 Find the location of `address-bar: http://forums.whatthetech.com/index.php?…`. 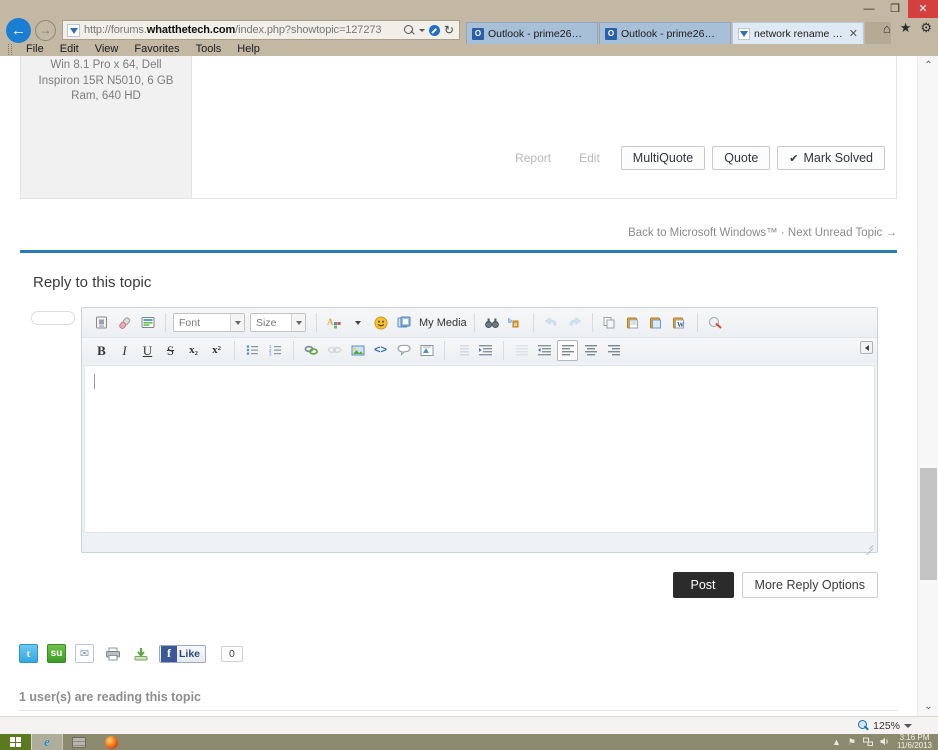

address-bar: http://forums.whatthetech.com/index.php?… is located at coordinates (261, 30).